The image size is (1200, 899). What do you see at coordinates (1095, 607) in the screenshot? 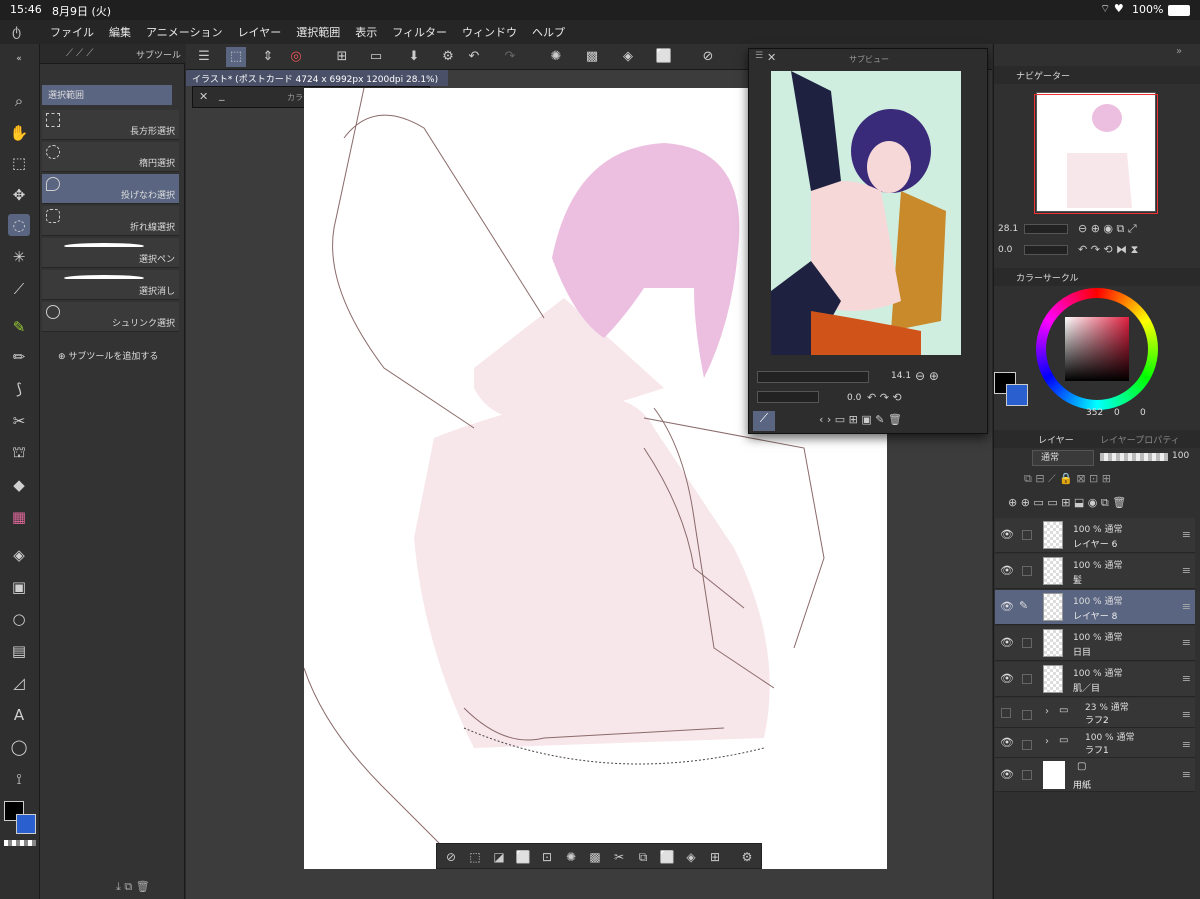
I see `layer-row-selected: 👁 ✎ 100 % 通常 レイヤー 8 ≡` at bounding box center [1095, 607].